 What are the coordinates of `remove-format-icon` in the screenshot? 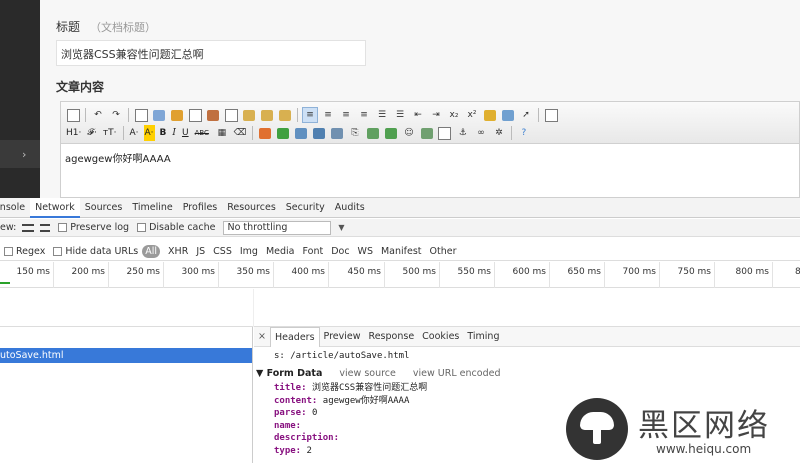 It's located at (490, 115).